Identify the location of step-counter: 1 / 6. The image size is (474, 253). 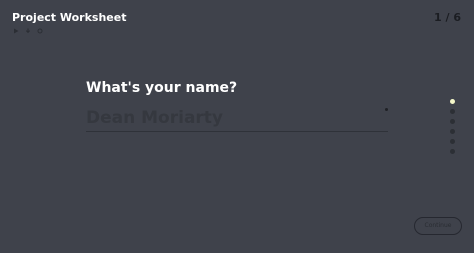
(447, 17).